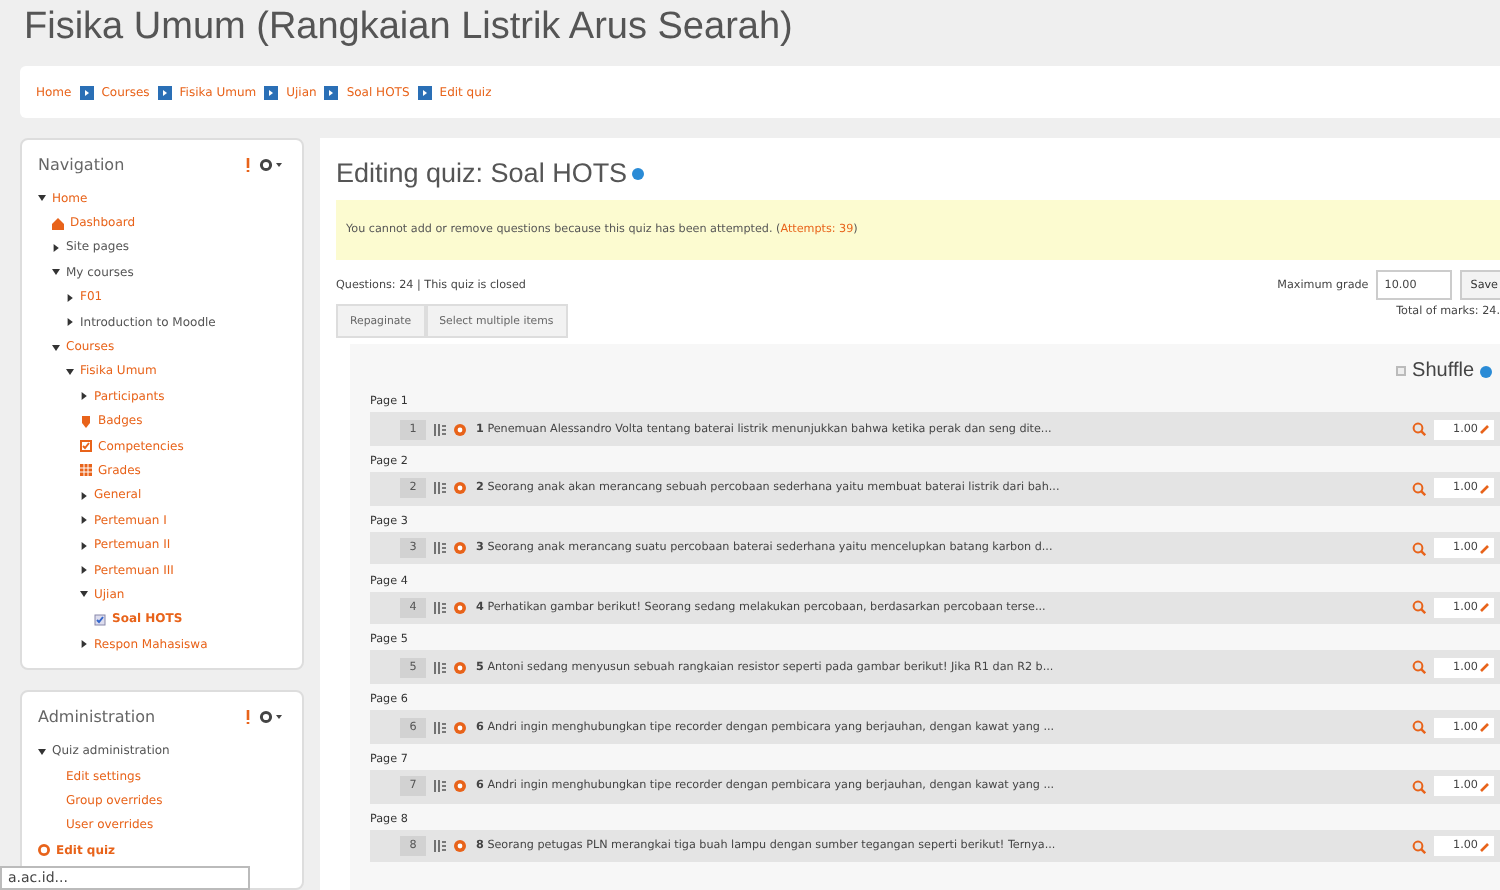  I want to click on checkbox-icon, so click(86, 446).